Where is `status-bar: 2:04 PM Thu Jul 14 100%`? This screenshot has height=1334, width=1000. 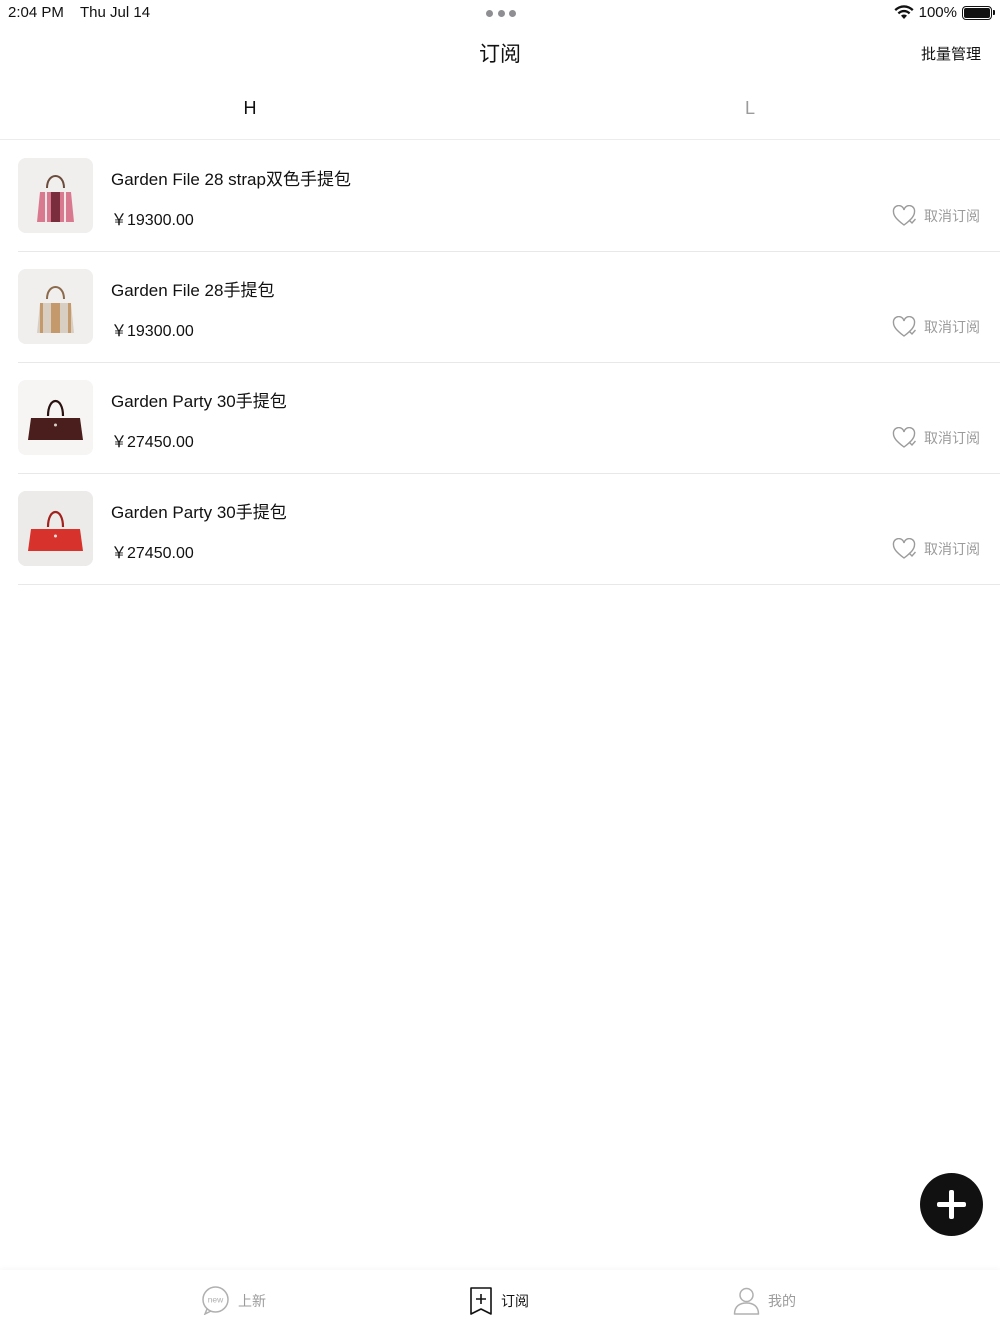
status-bar: 2:04 PM Thu Jul 14 100% is located at coordinates (500, 13).